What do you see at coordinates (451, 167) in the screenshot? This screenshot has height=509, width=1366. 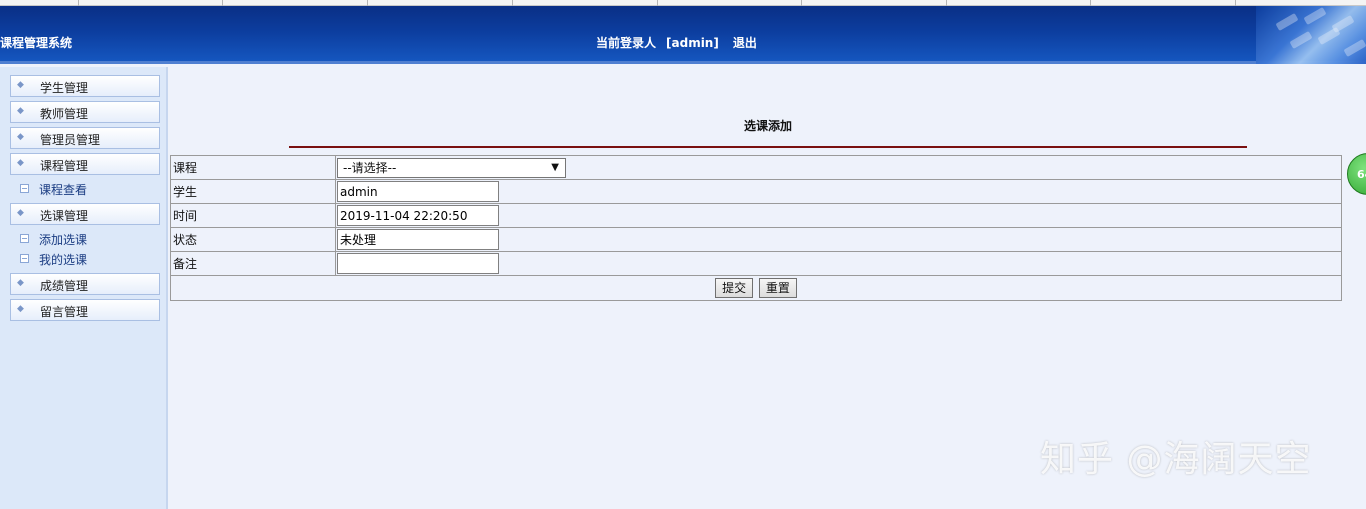 I see `course-select: --请选择-- ▼` at bounding box center [451, 167].